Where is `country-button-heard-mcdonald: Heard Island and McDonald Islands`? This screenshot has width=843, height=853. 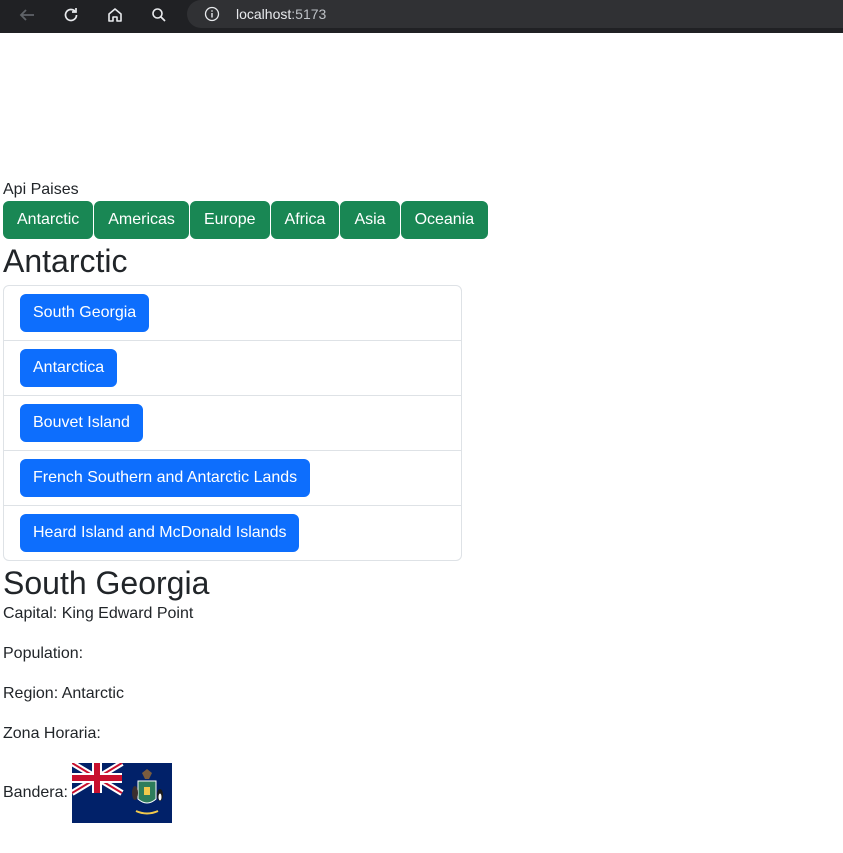 country-button-heard-mcdonald: Heard Island and McDonald Islands is located at coordinates (160, 533).